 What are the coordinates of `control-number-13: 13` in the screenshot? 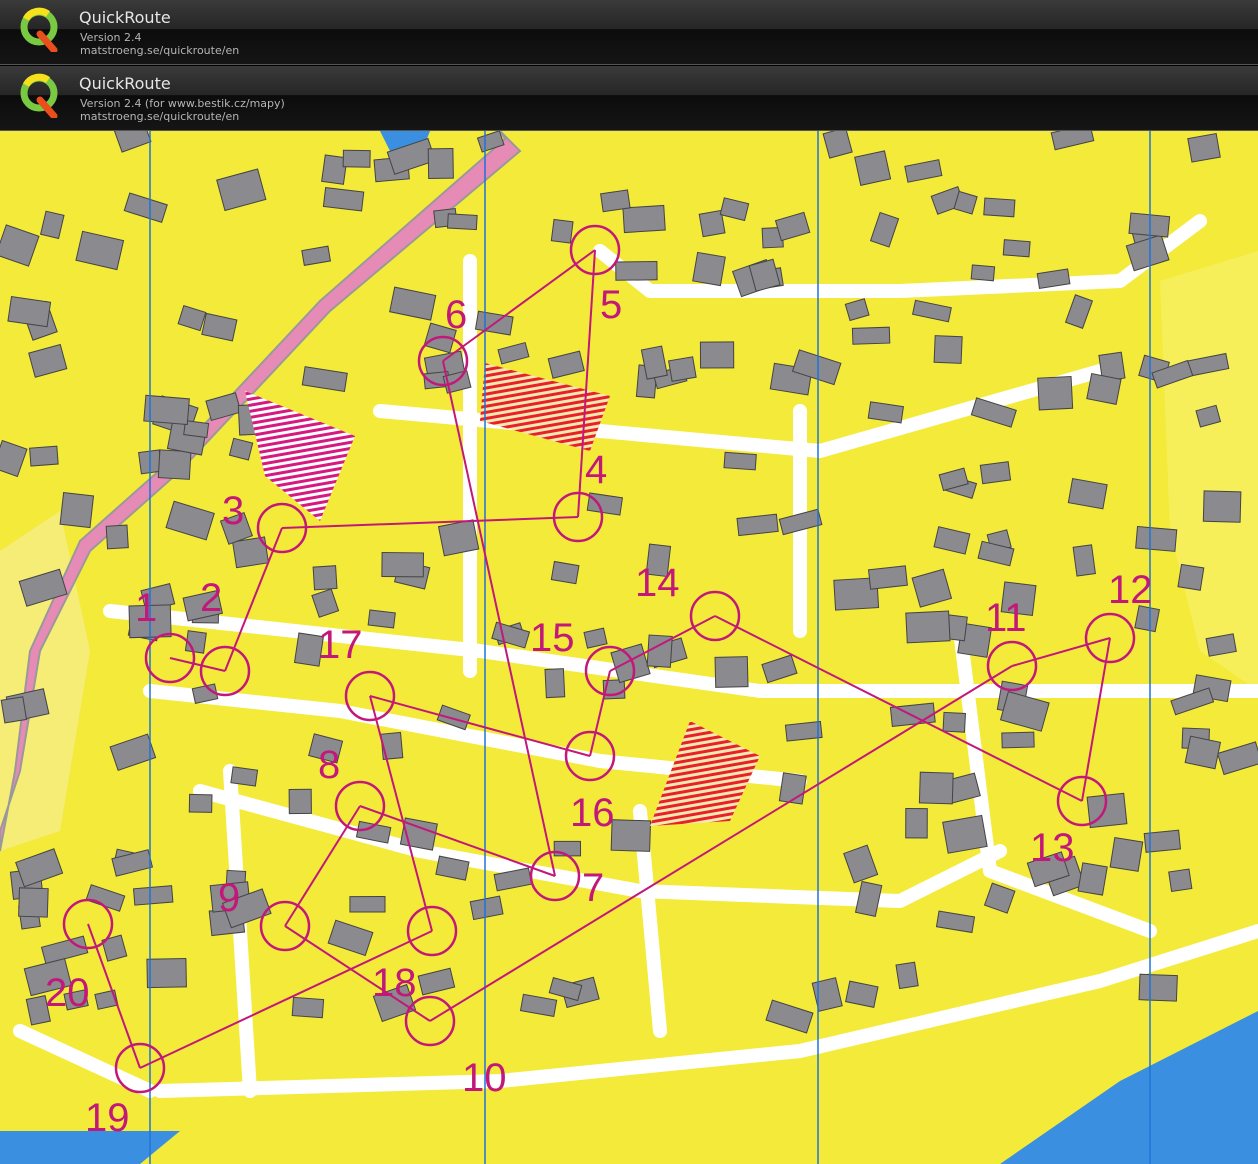 It's located at (1052, 848).